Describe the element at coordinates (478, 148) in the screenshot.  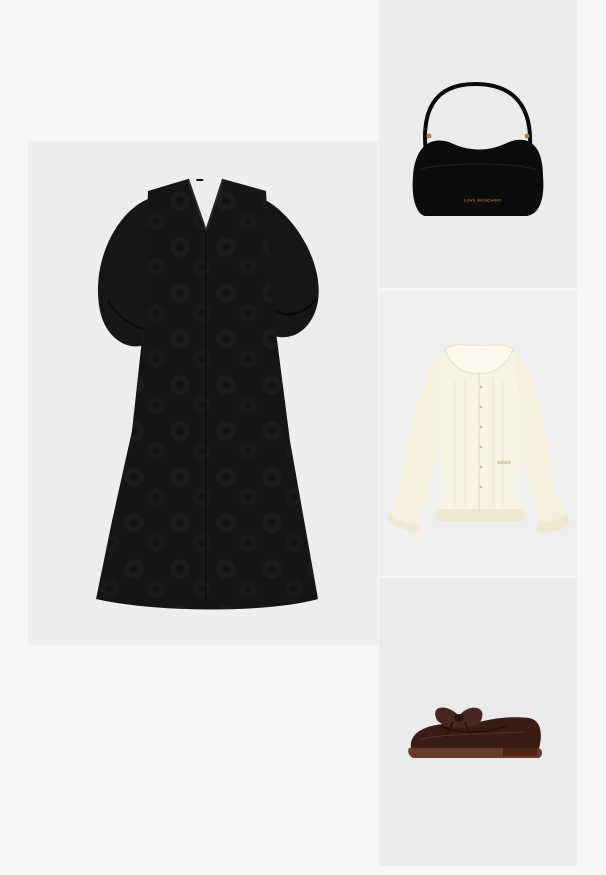
I see `black-shoulder-bag-image: LOVE MOSCHINO` at that location.